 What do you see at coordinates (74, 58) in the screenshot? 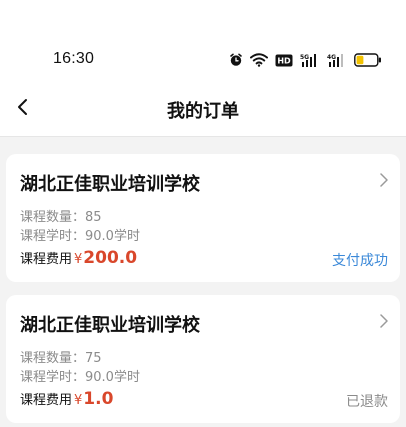
I see `status-time: 16:30` at bounding box center [74, 58].